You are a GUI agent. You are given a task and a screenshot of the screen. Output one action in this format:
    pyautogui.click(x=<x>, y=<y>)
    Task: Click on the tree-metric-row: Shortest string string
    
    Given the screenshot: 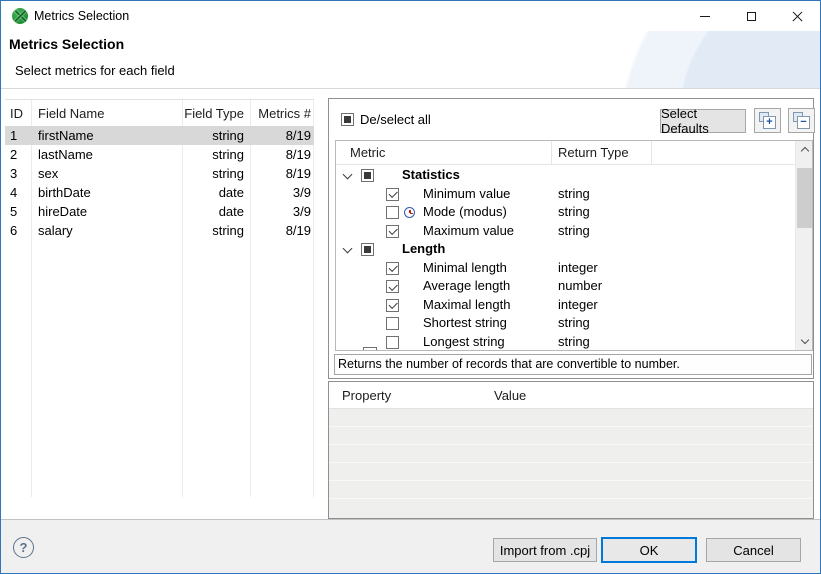 What is the action you would take?
    pyautogui.click(x=565, y=323)
    